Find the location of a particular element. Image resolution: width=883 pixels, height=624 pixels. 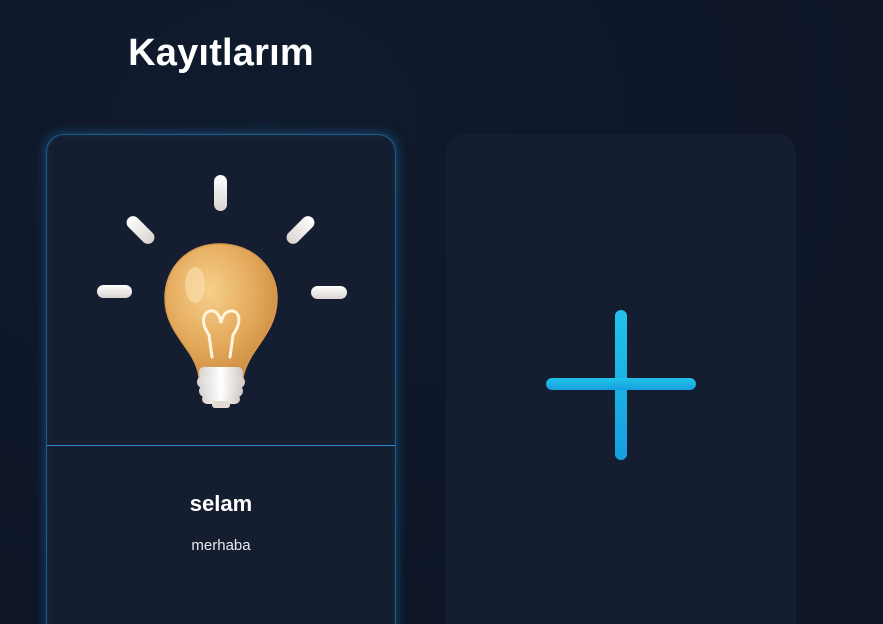

page-title: Kayıtlarım is located at coordinates (221, 53).